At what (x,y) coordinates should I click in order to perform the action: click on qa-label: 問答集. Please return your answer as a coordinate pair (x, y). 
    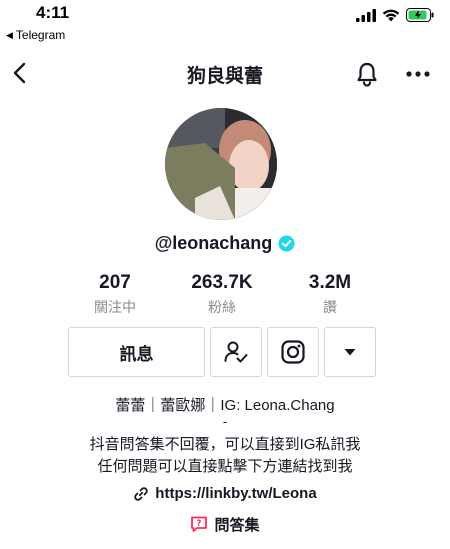
    Looking at the image, I should click on (237, 525).